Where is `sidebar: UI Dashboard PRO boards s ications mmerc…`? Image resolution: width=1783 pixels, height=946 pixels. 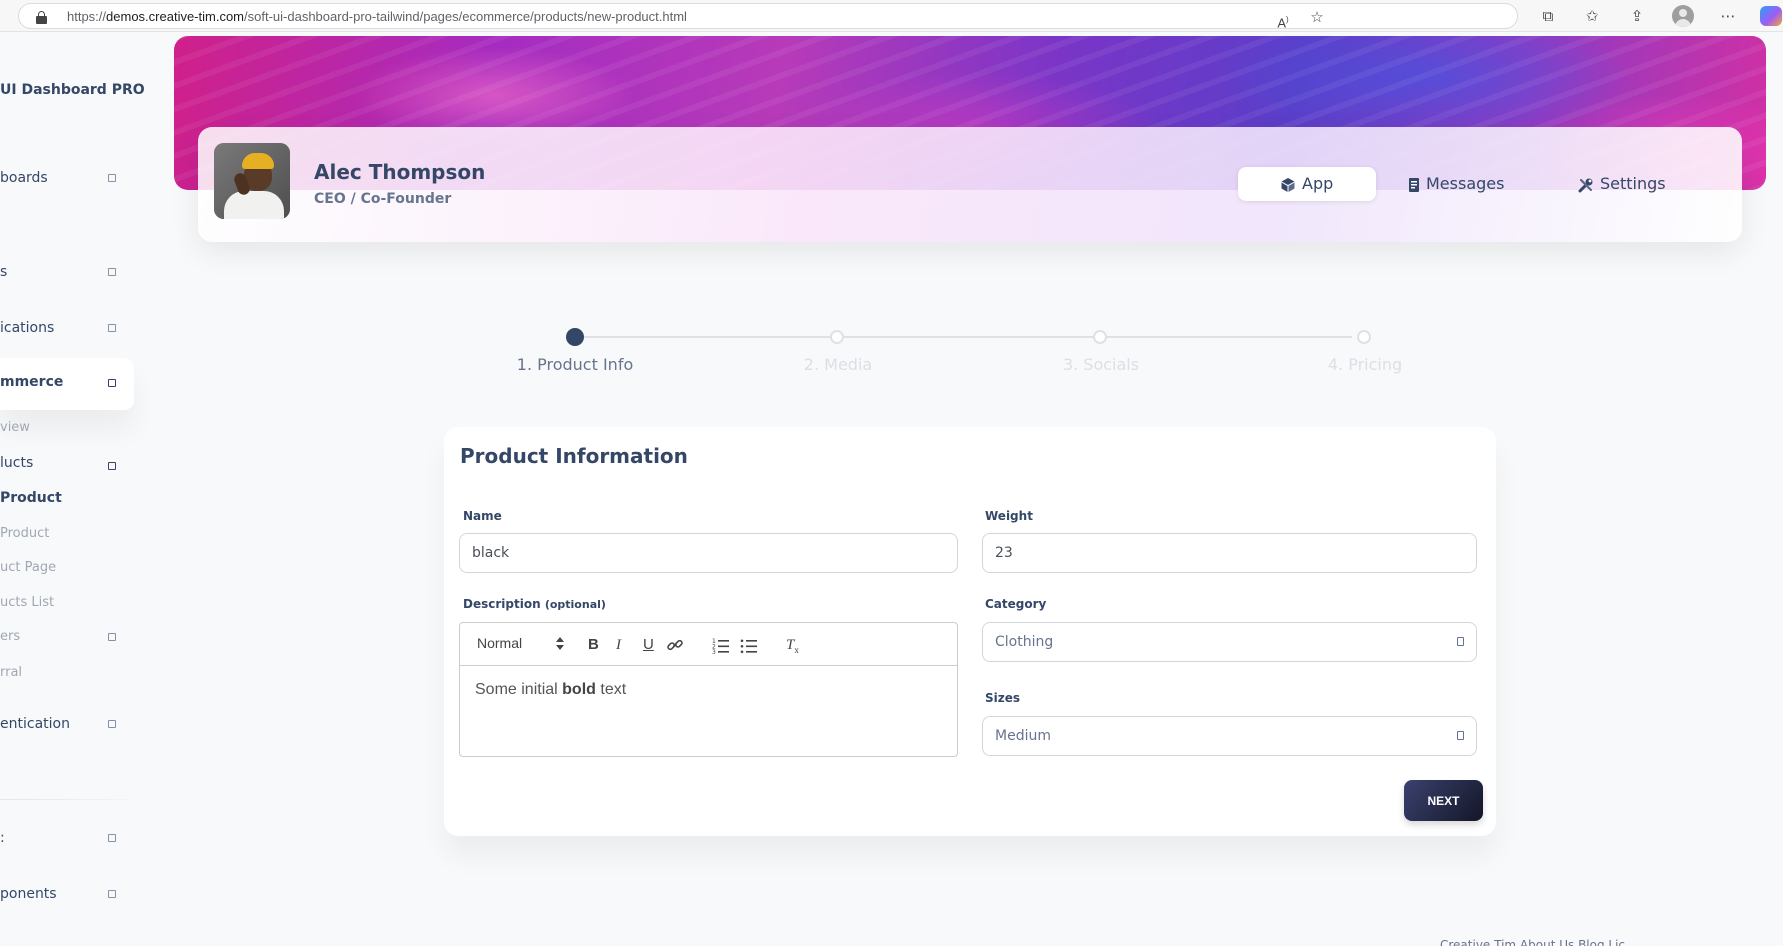 sidebar: UI Dashboard PRO boards s ications mmerc… is located at coordinates (72, 489).